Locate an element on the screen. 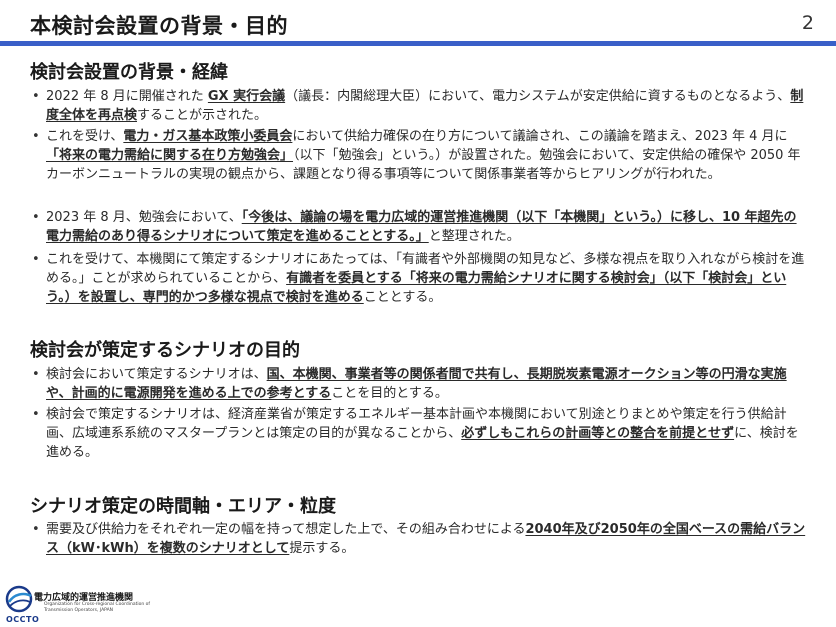 The height and width of the screenshot is (627, 836). section-heading-purpose: 検討会が策定するシナリオの目的 is located at coordinates (165, 350).